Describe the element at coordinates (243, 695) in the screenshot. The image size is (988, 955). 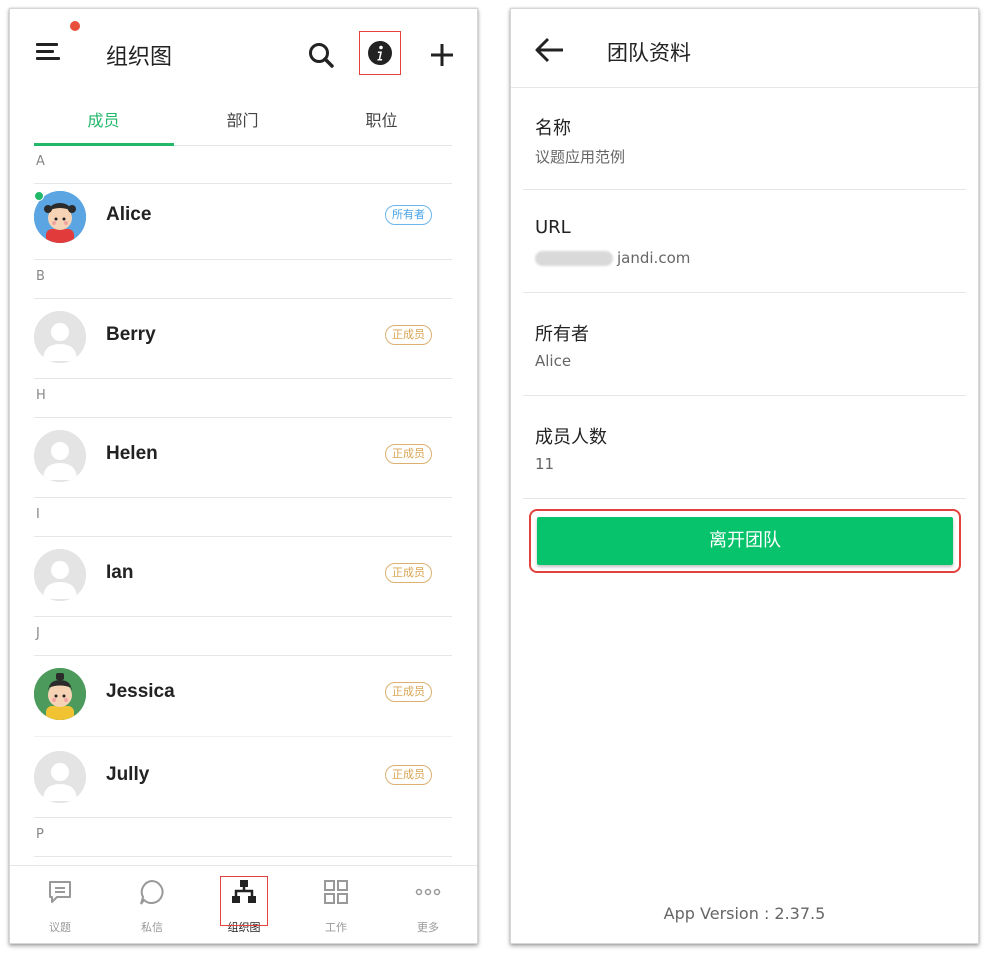
I see `member-row-jessica: Jessica 正成员` at that location.